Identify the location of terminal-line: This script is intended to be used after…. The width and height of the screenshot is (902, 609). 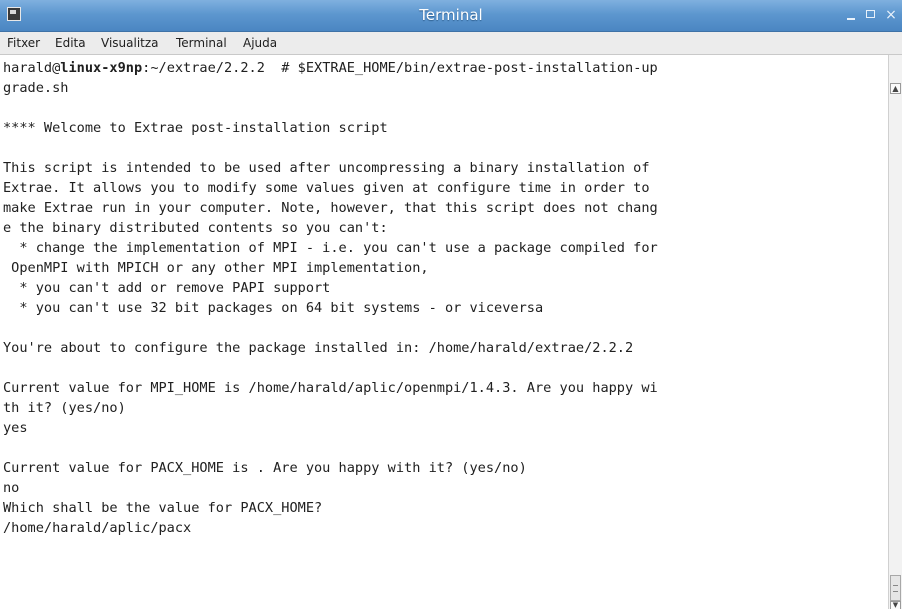
(326, 168).